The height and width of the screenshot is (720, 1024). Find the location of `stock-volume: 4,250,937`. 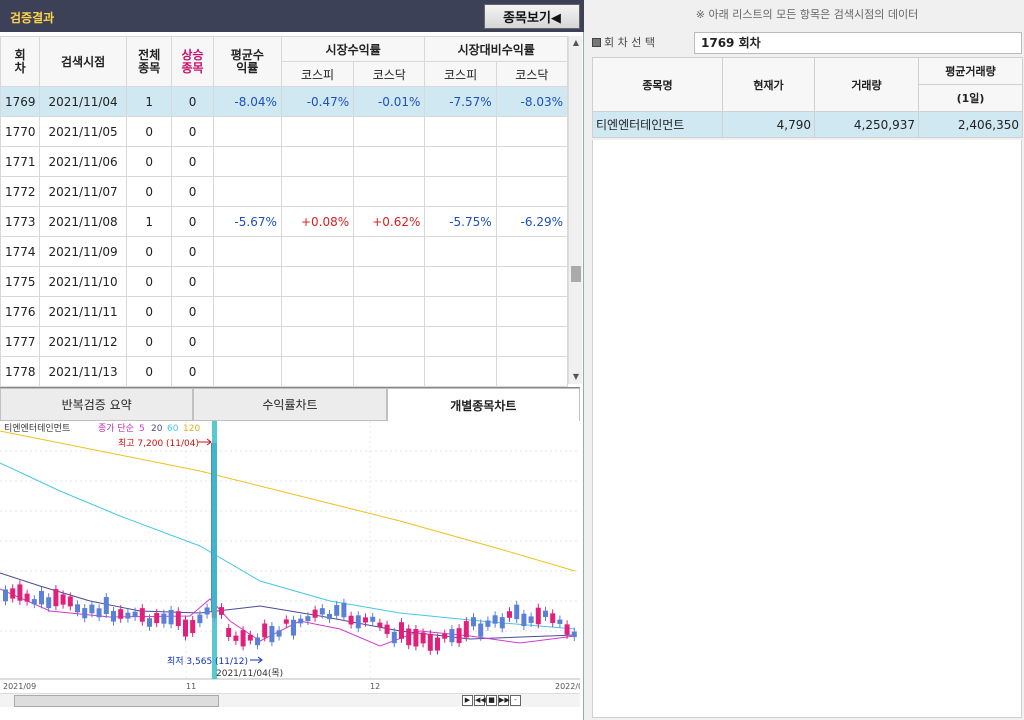

stock-volume: 4,250,937 is located at coordinates (866, 124).